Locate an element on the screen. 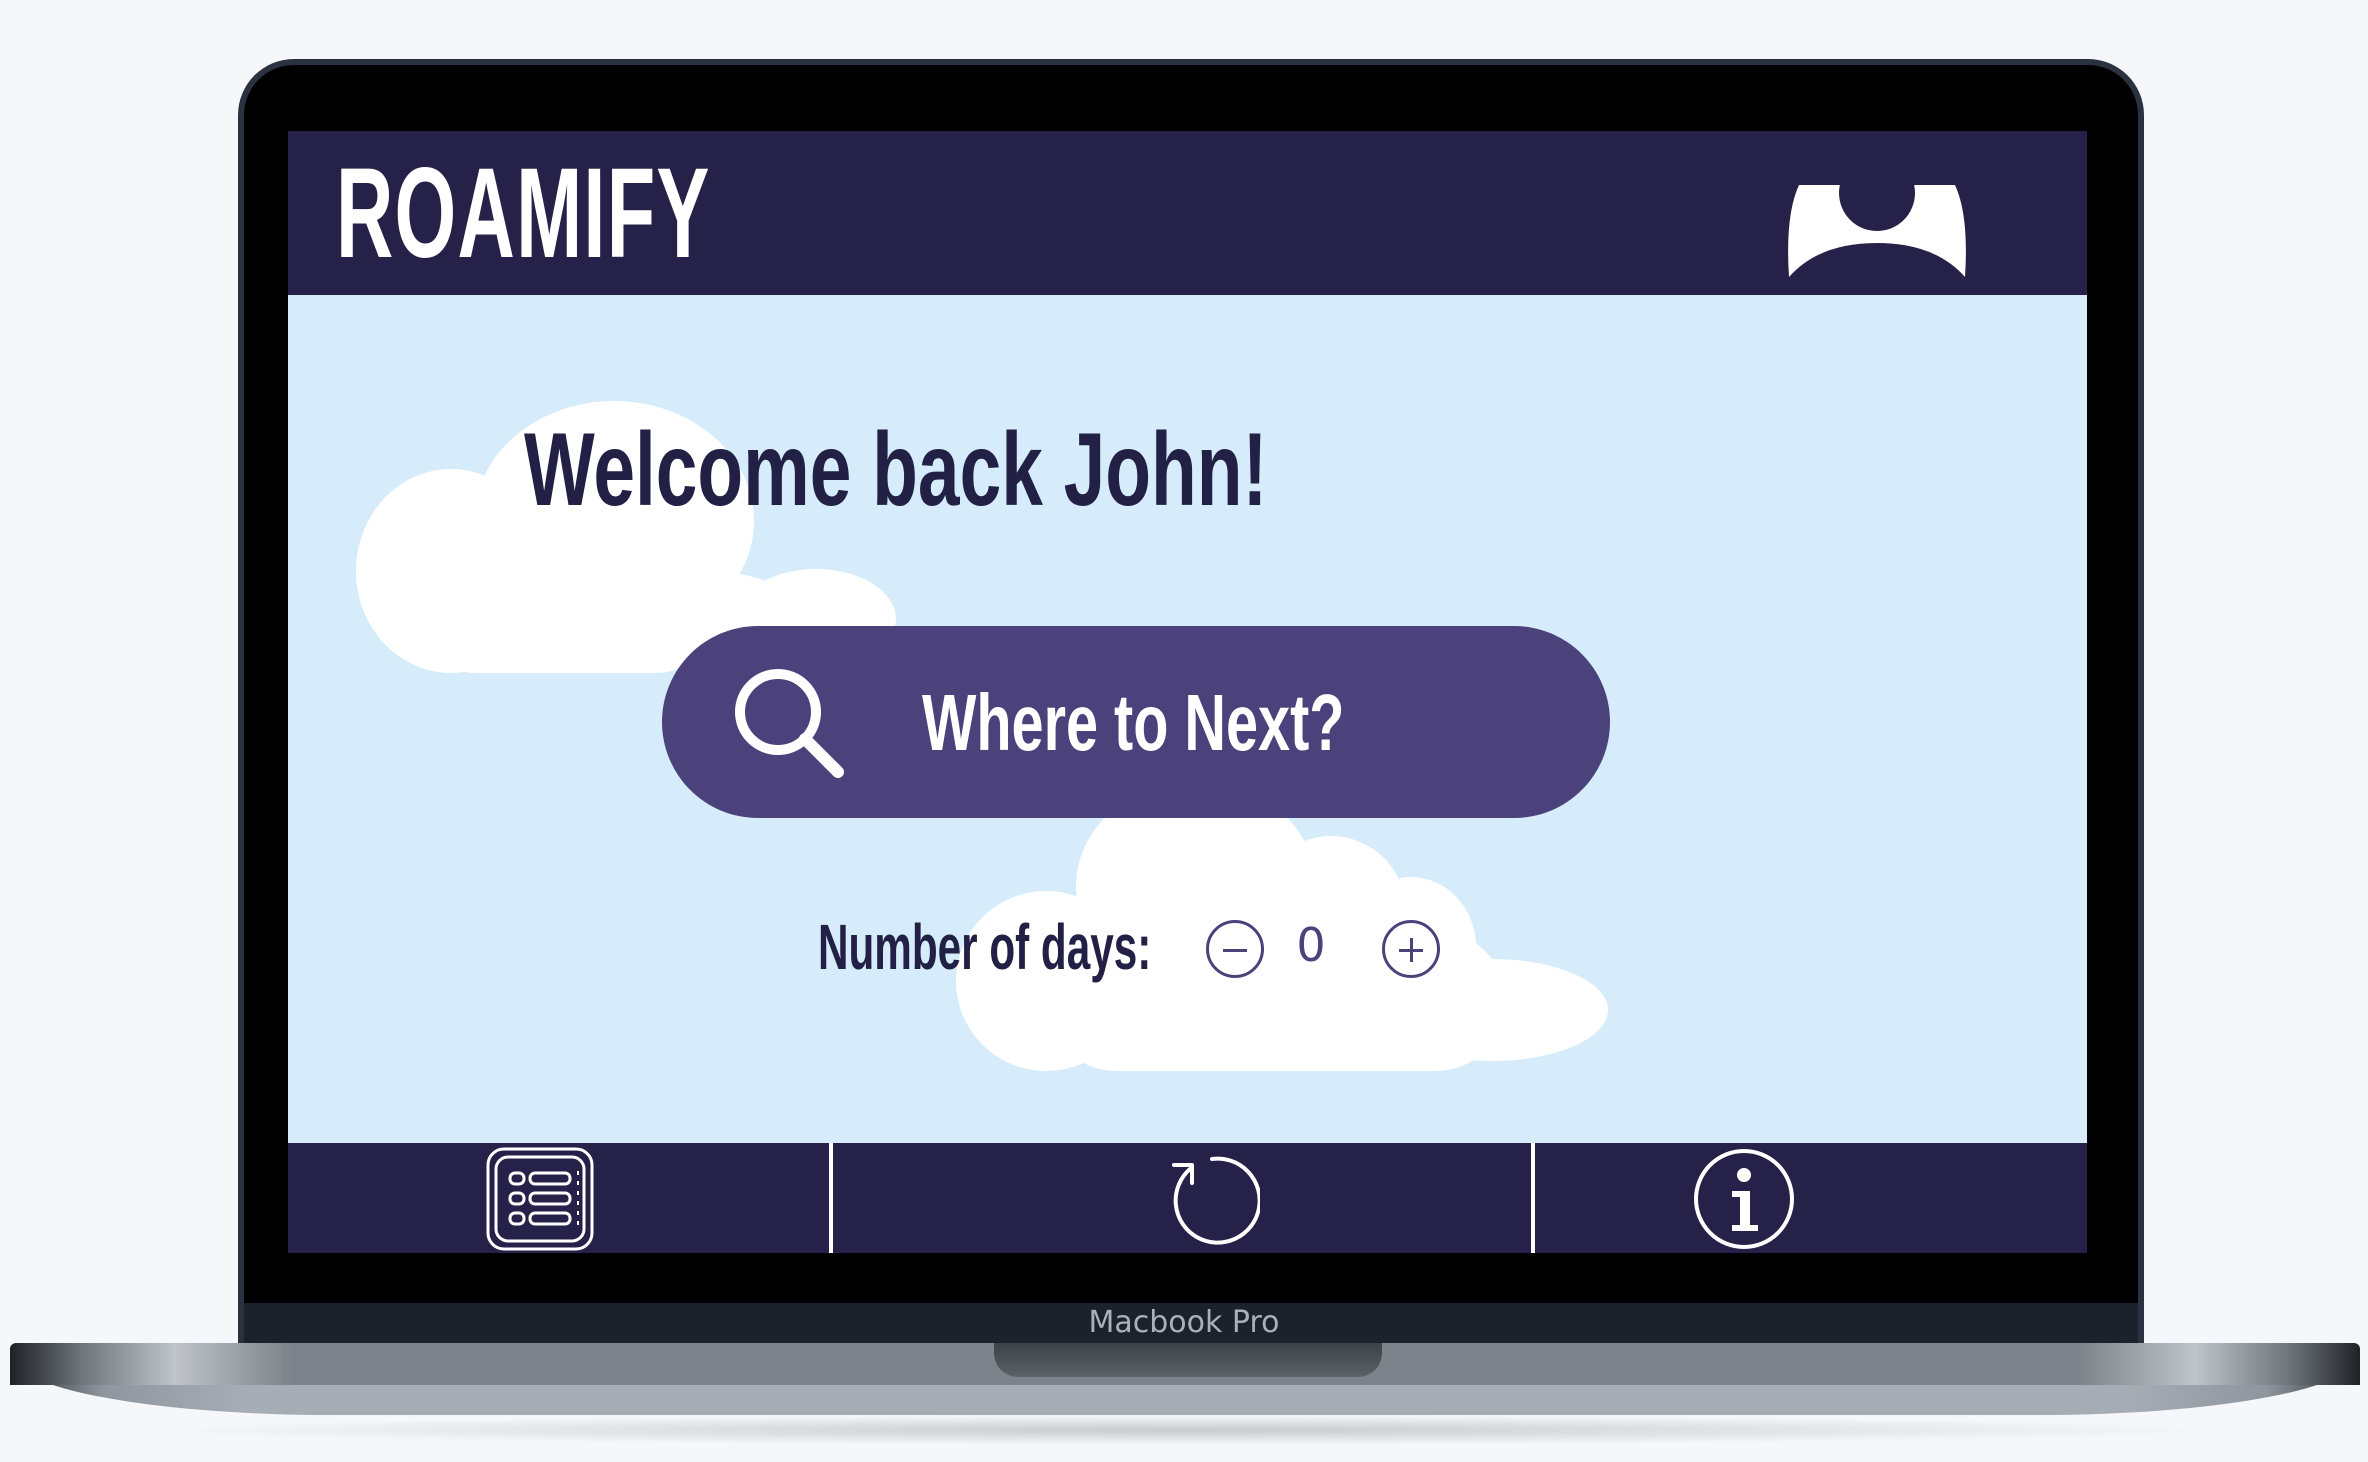  refresh-icon is located at coordinates (1213, 1201).